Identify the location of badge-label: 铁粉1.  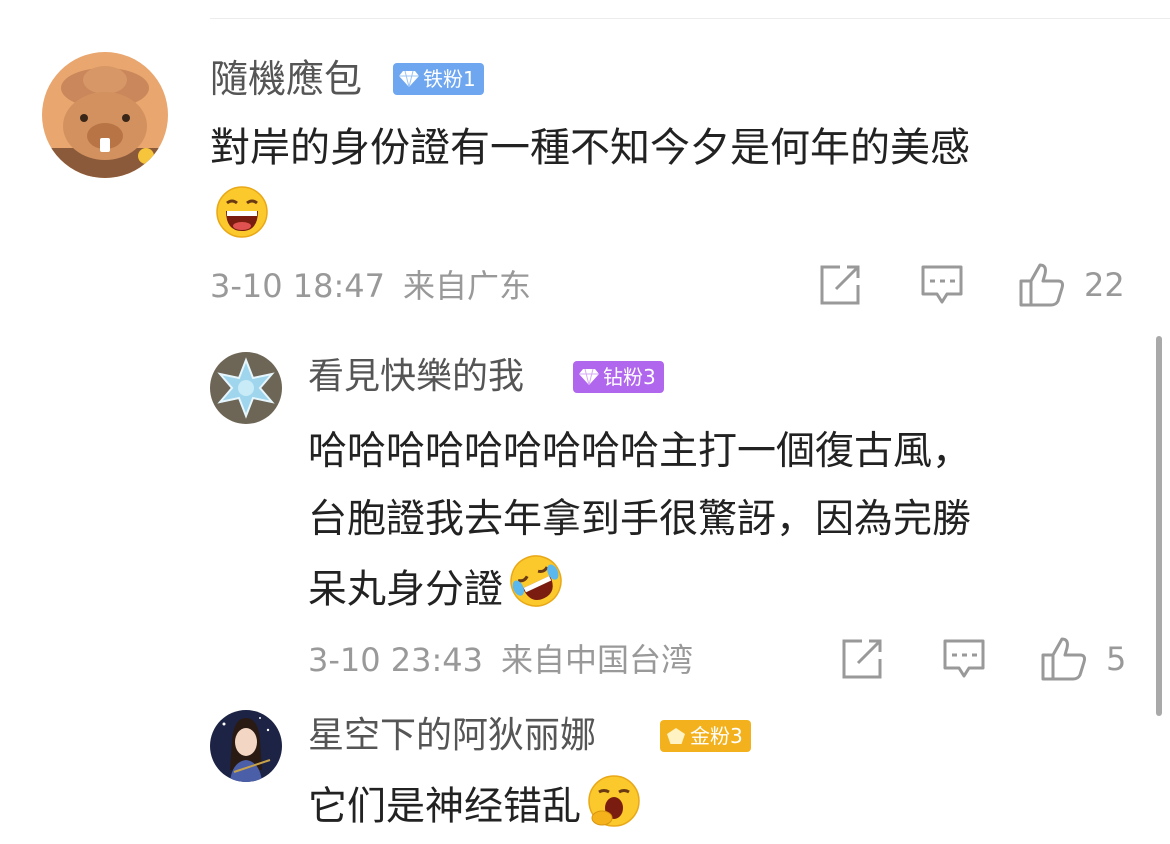
(449, 79).